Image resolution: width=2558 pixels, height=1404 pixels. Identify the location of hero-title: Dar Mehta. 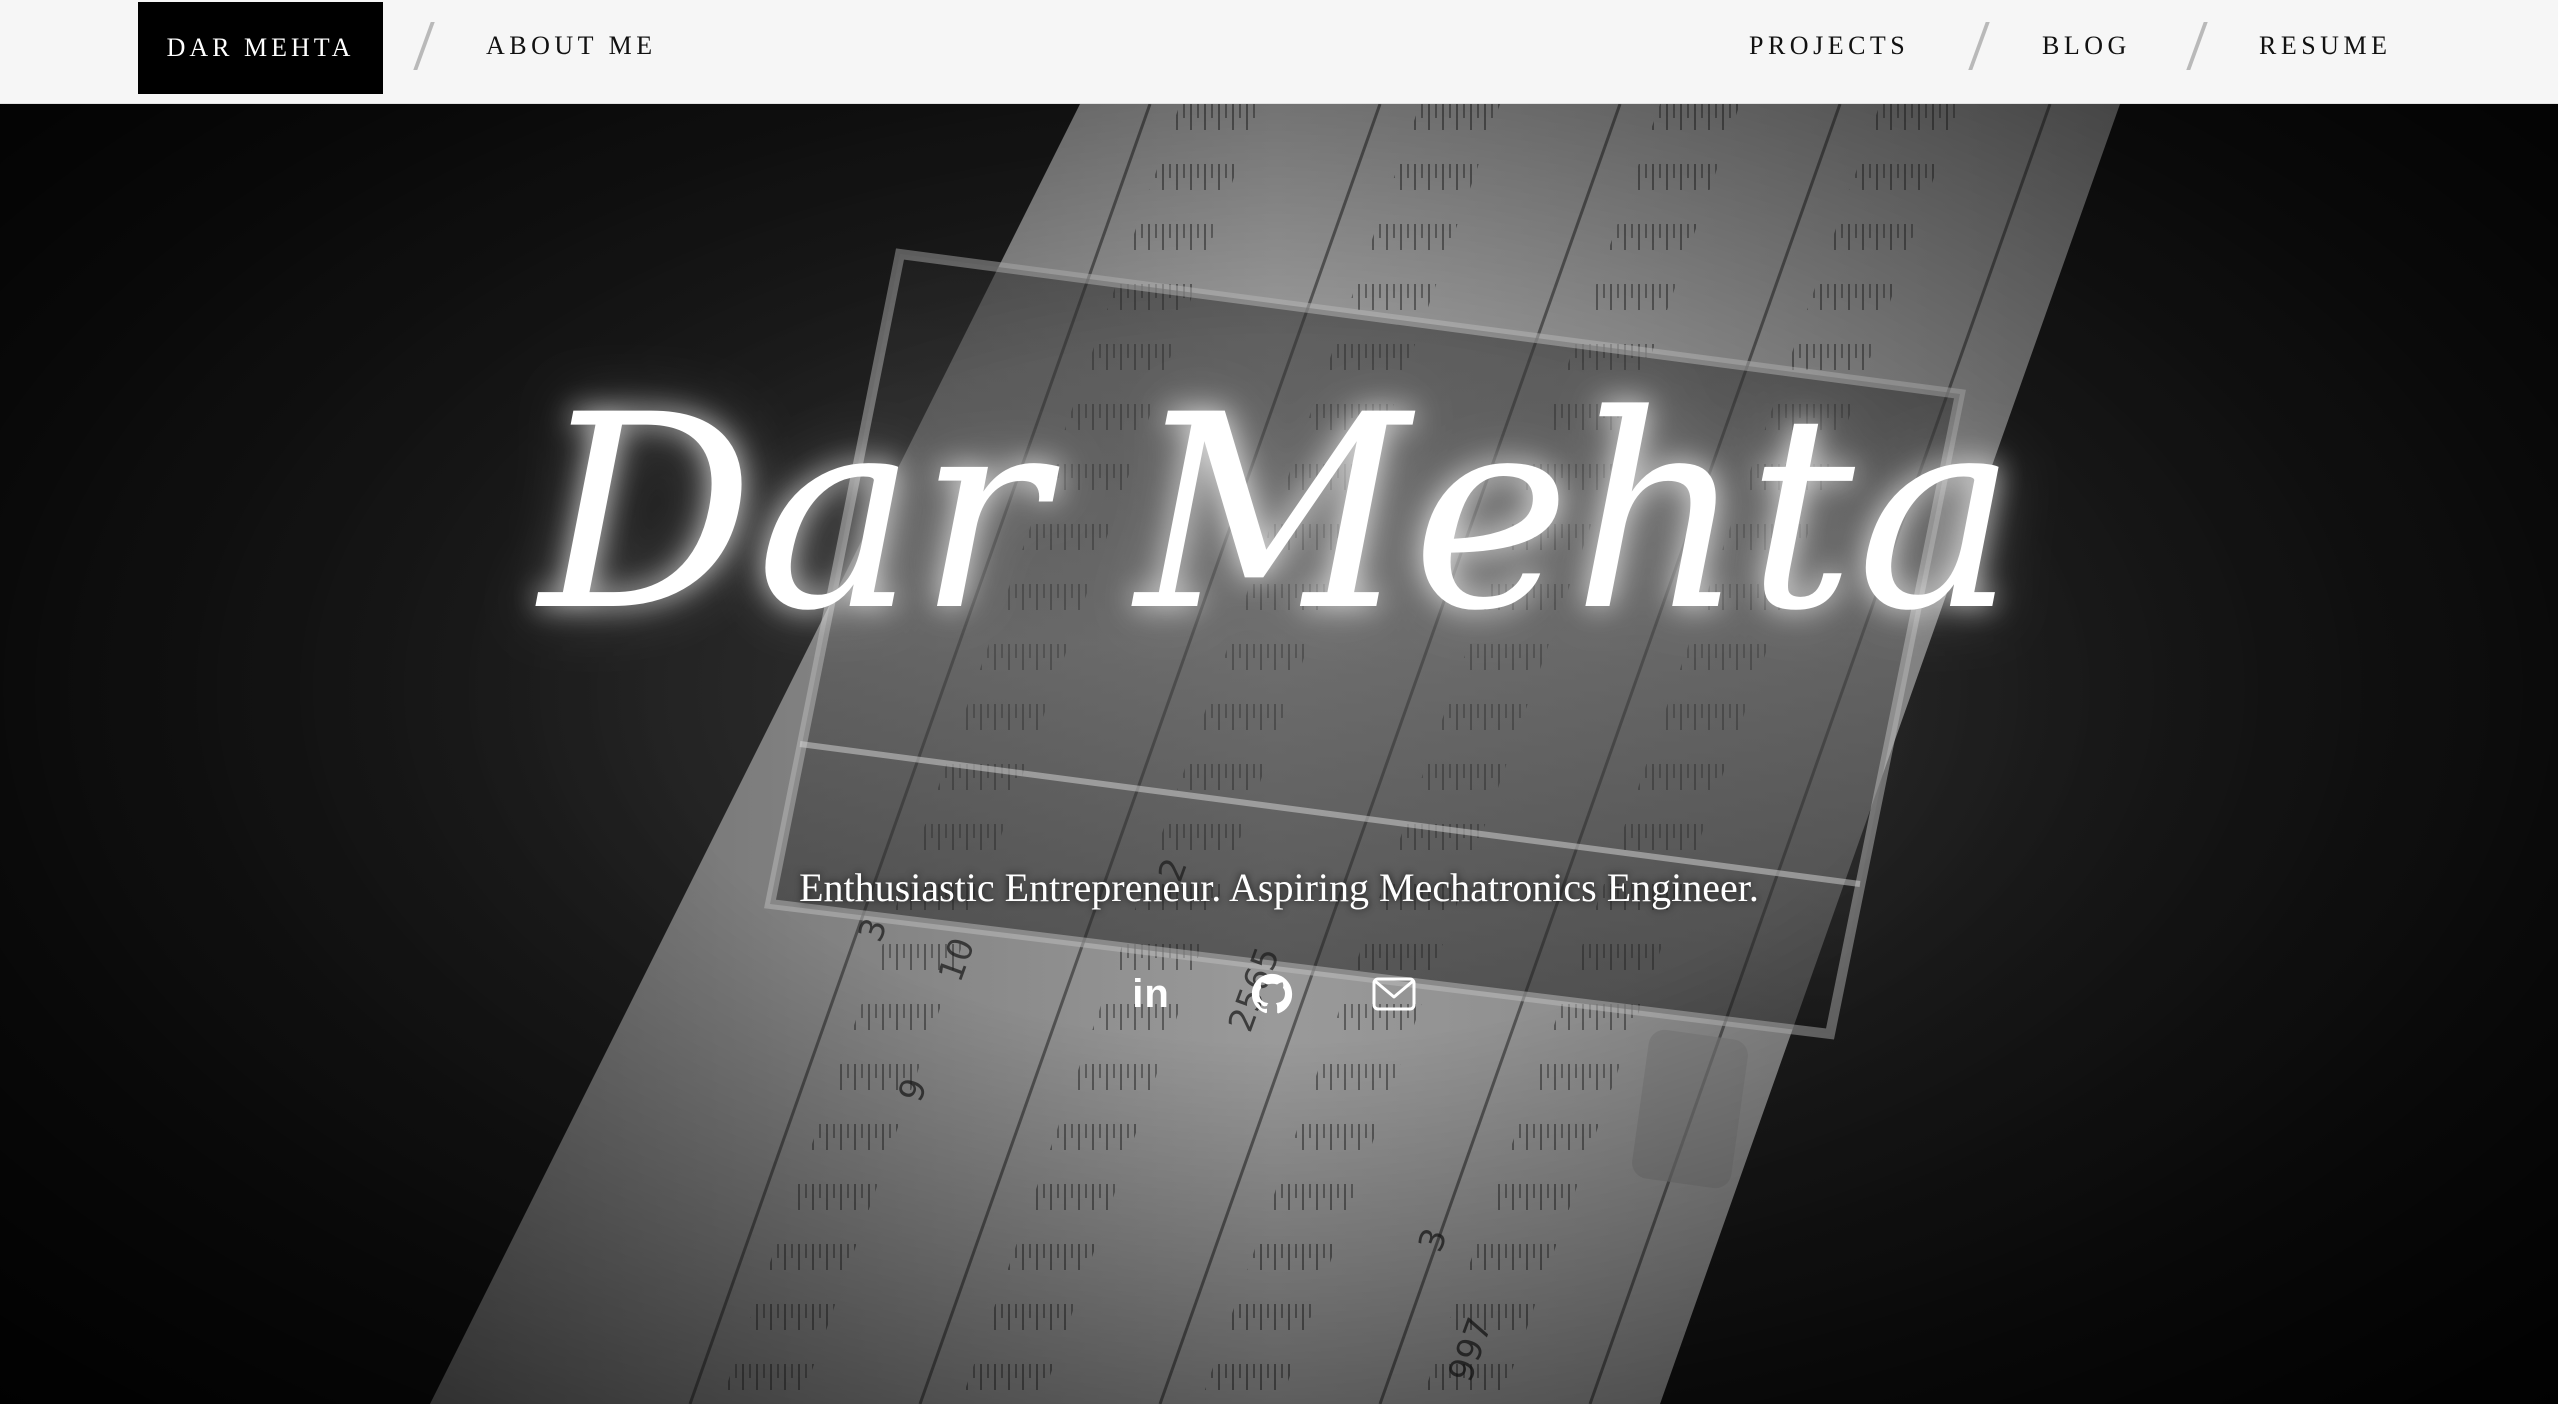
(1279, 514).